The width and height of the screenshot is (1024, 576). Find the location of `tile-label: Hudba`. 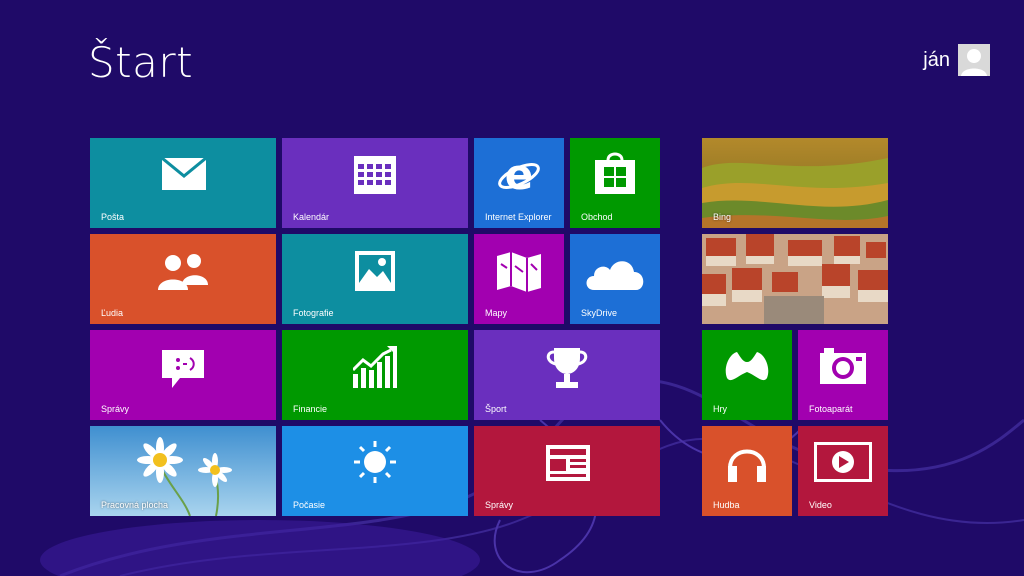

tile-label: Hudba is located at coordinates (726, 505).